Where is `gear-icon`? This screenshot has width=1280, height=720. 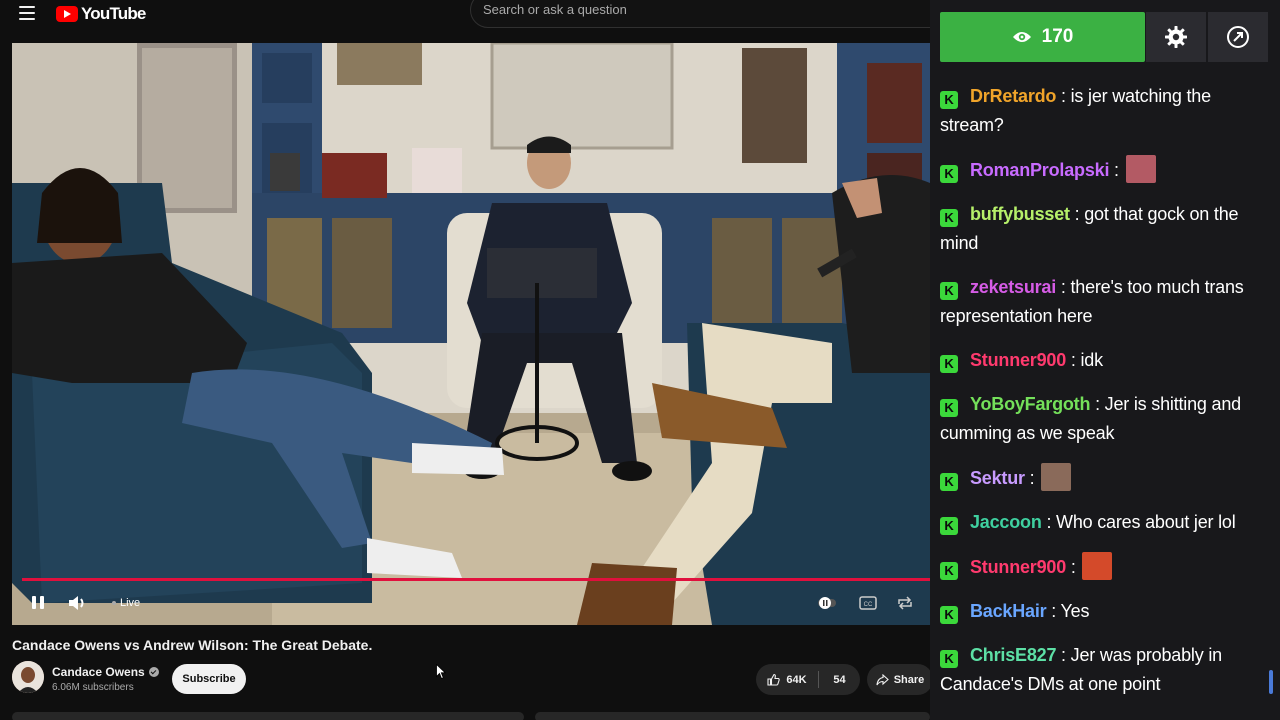 gear-icon is located at coordinates (1176, 37).